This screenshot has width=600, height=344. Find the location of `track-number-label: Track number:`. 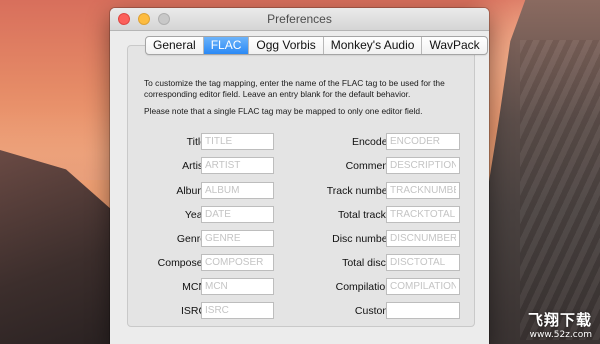

track-number-label: Track number: is located at coordinates (360, 191).